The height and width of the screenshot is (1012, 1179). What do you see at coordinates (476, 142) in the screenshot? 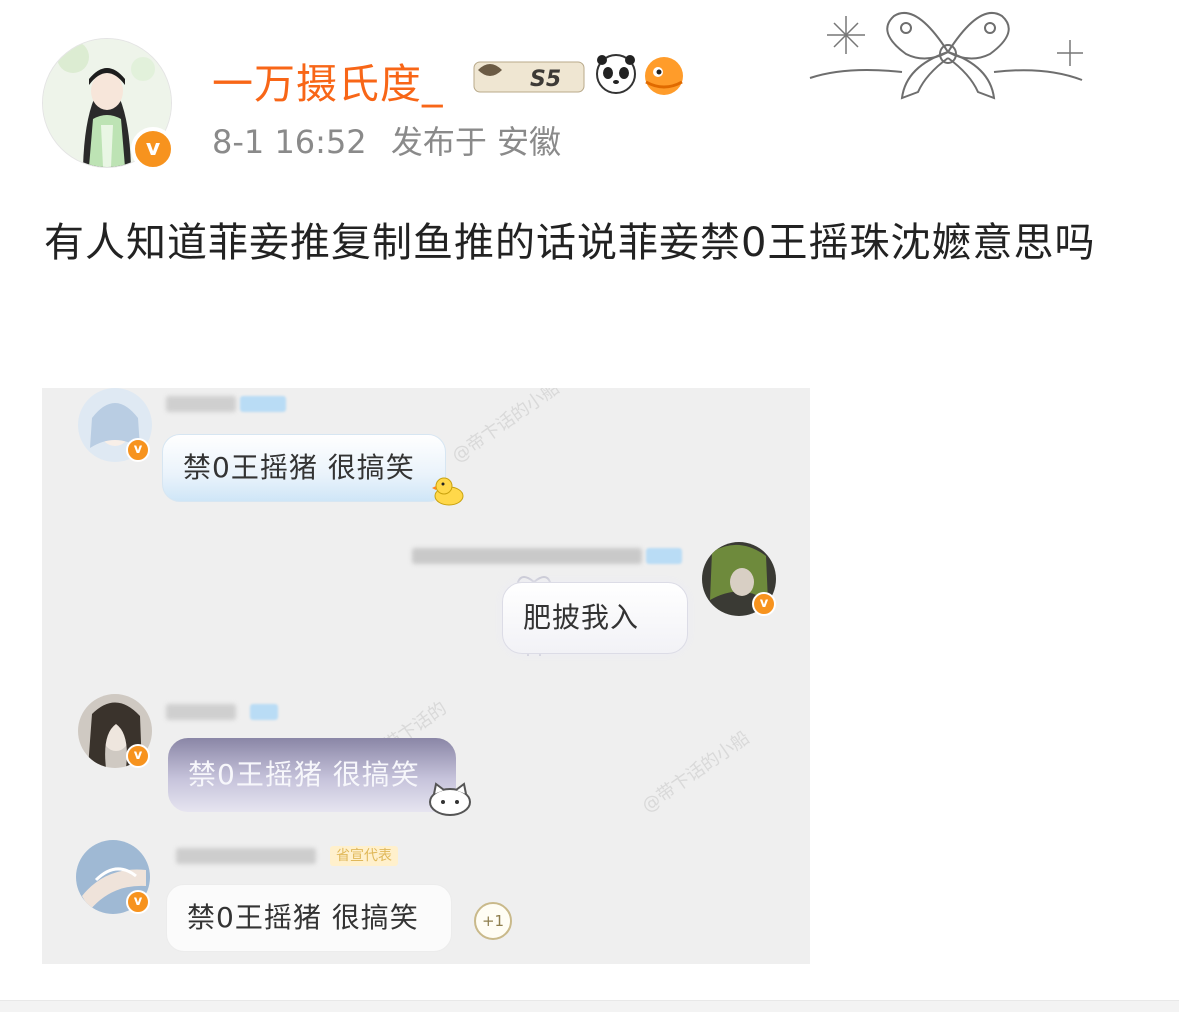
I see `post-location: 发布于 安徽` at bounding box center [476, 142].